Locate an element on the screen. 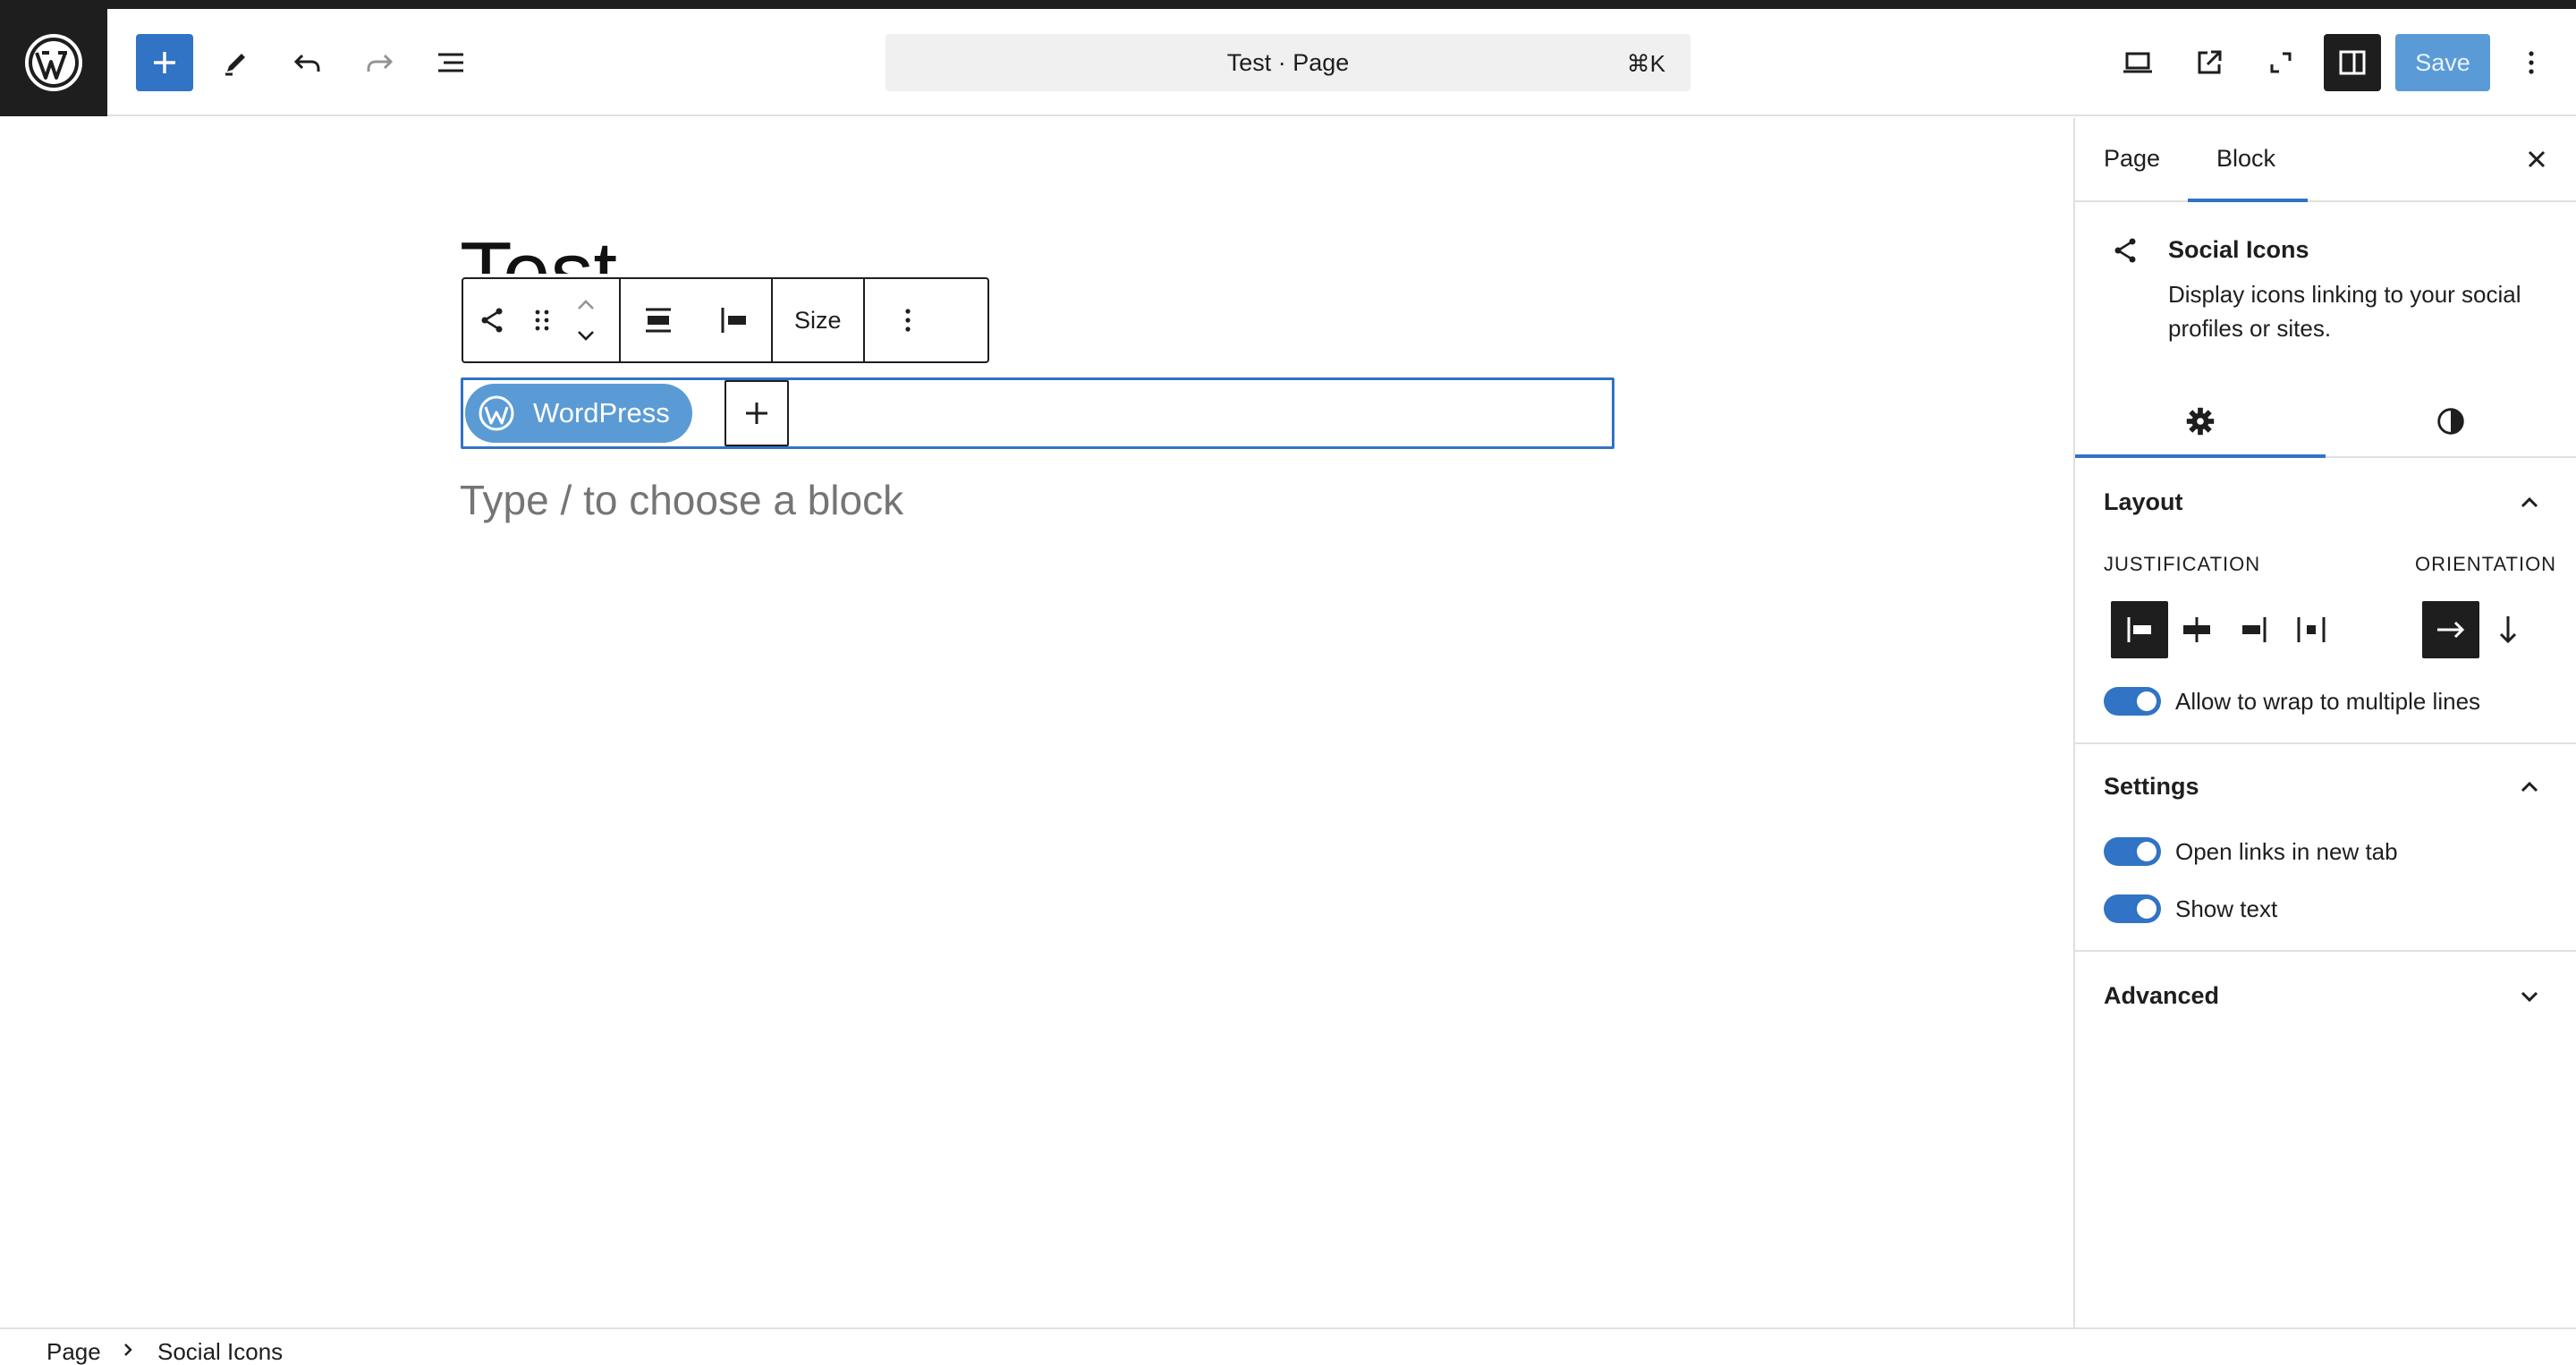  undo-button is located at coordinates (307, 62).